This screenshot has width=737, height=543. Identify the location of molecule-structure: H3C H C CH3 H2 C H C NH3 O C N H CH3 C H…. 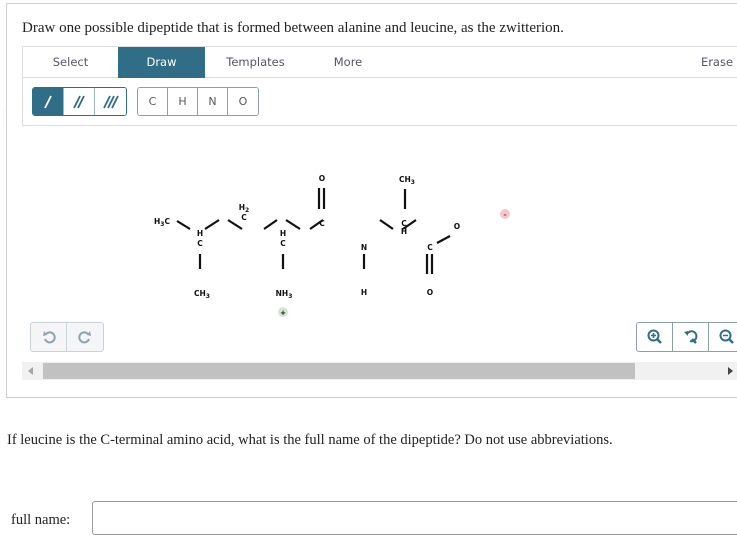
(332, 245).